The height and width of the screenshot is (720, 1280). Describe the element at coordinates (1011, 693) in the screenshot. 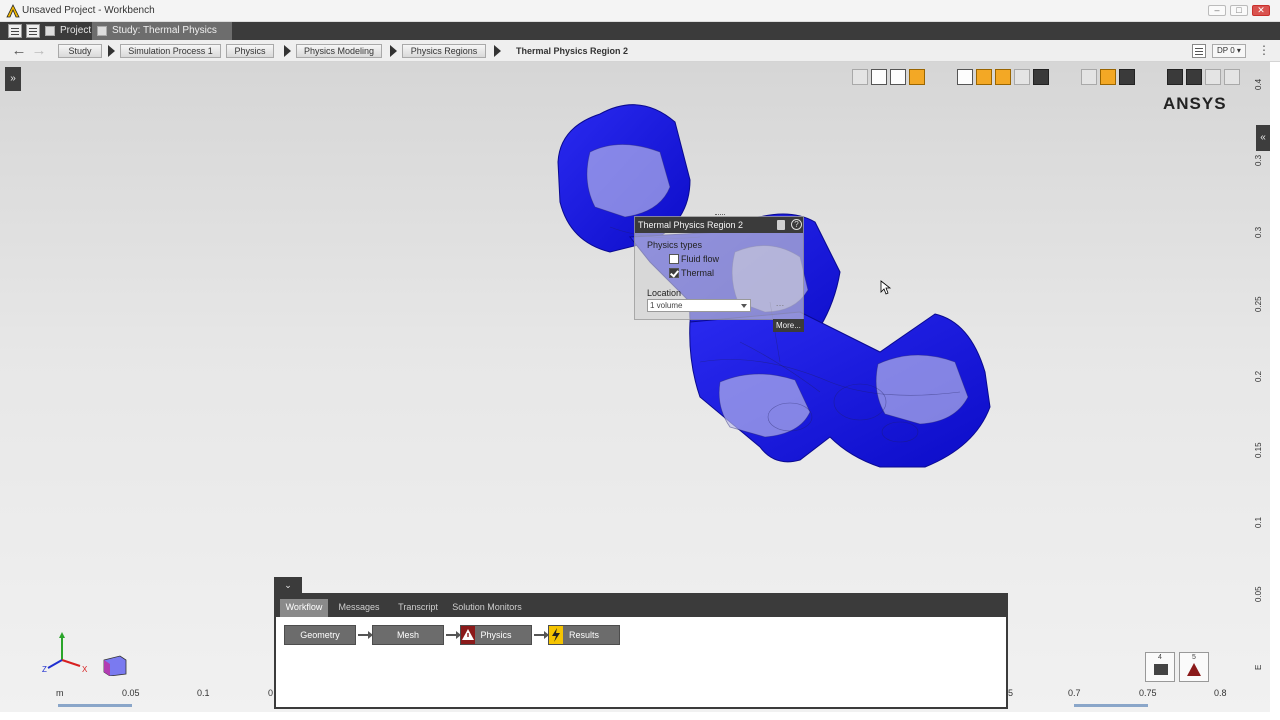

I see `scale-tick: 5` at that location.